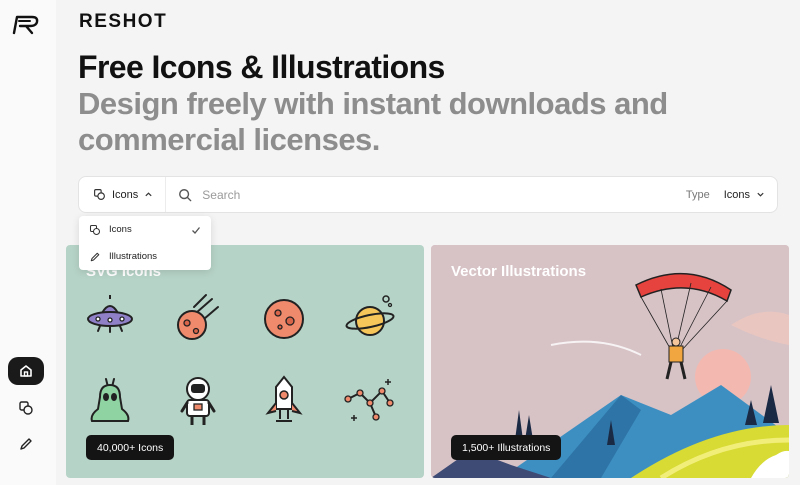  What do you see at coordinates (110, 400) in the screenshot?
I see `alien-icon` at bounding box center [110, 400].